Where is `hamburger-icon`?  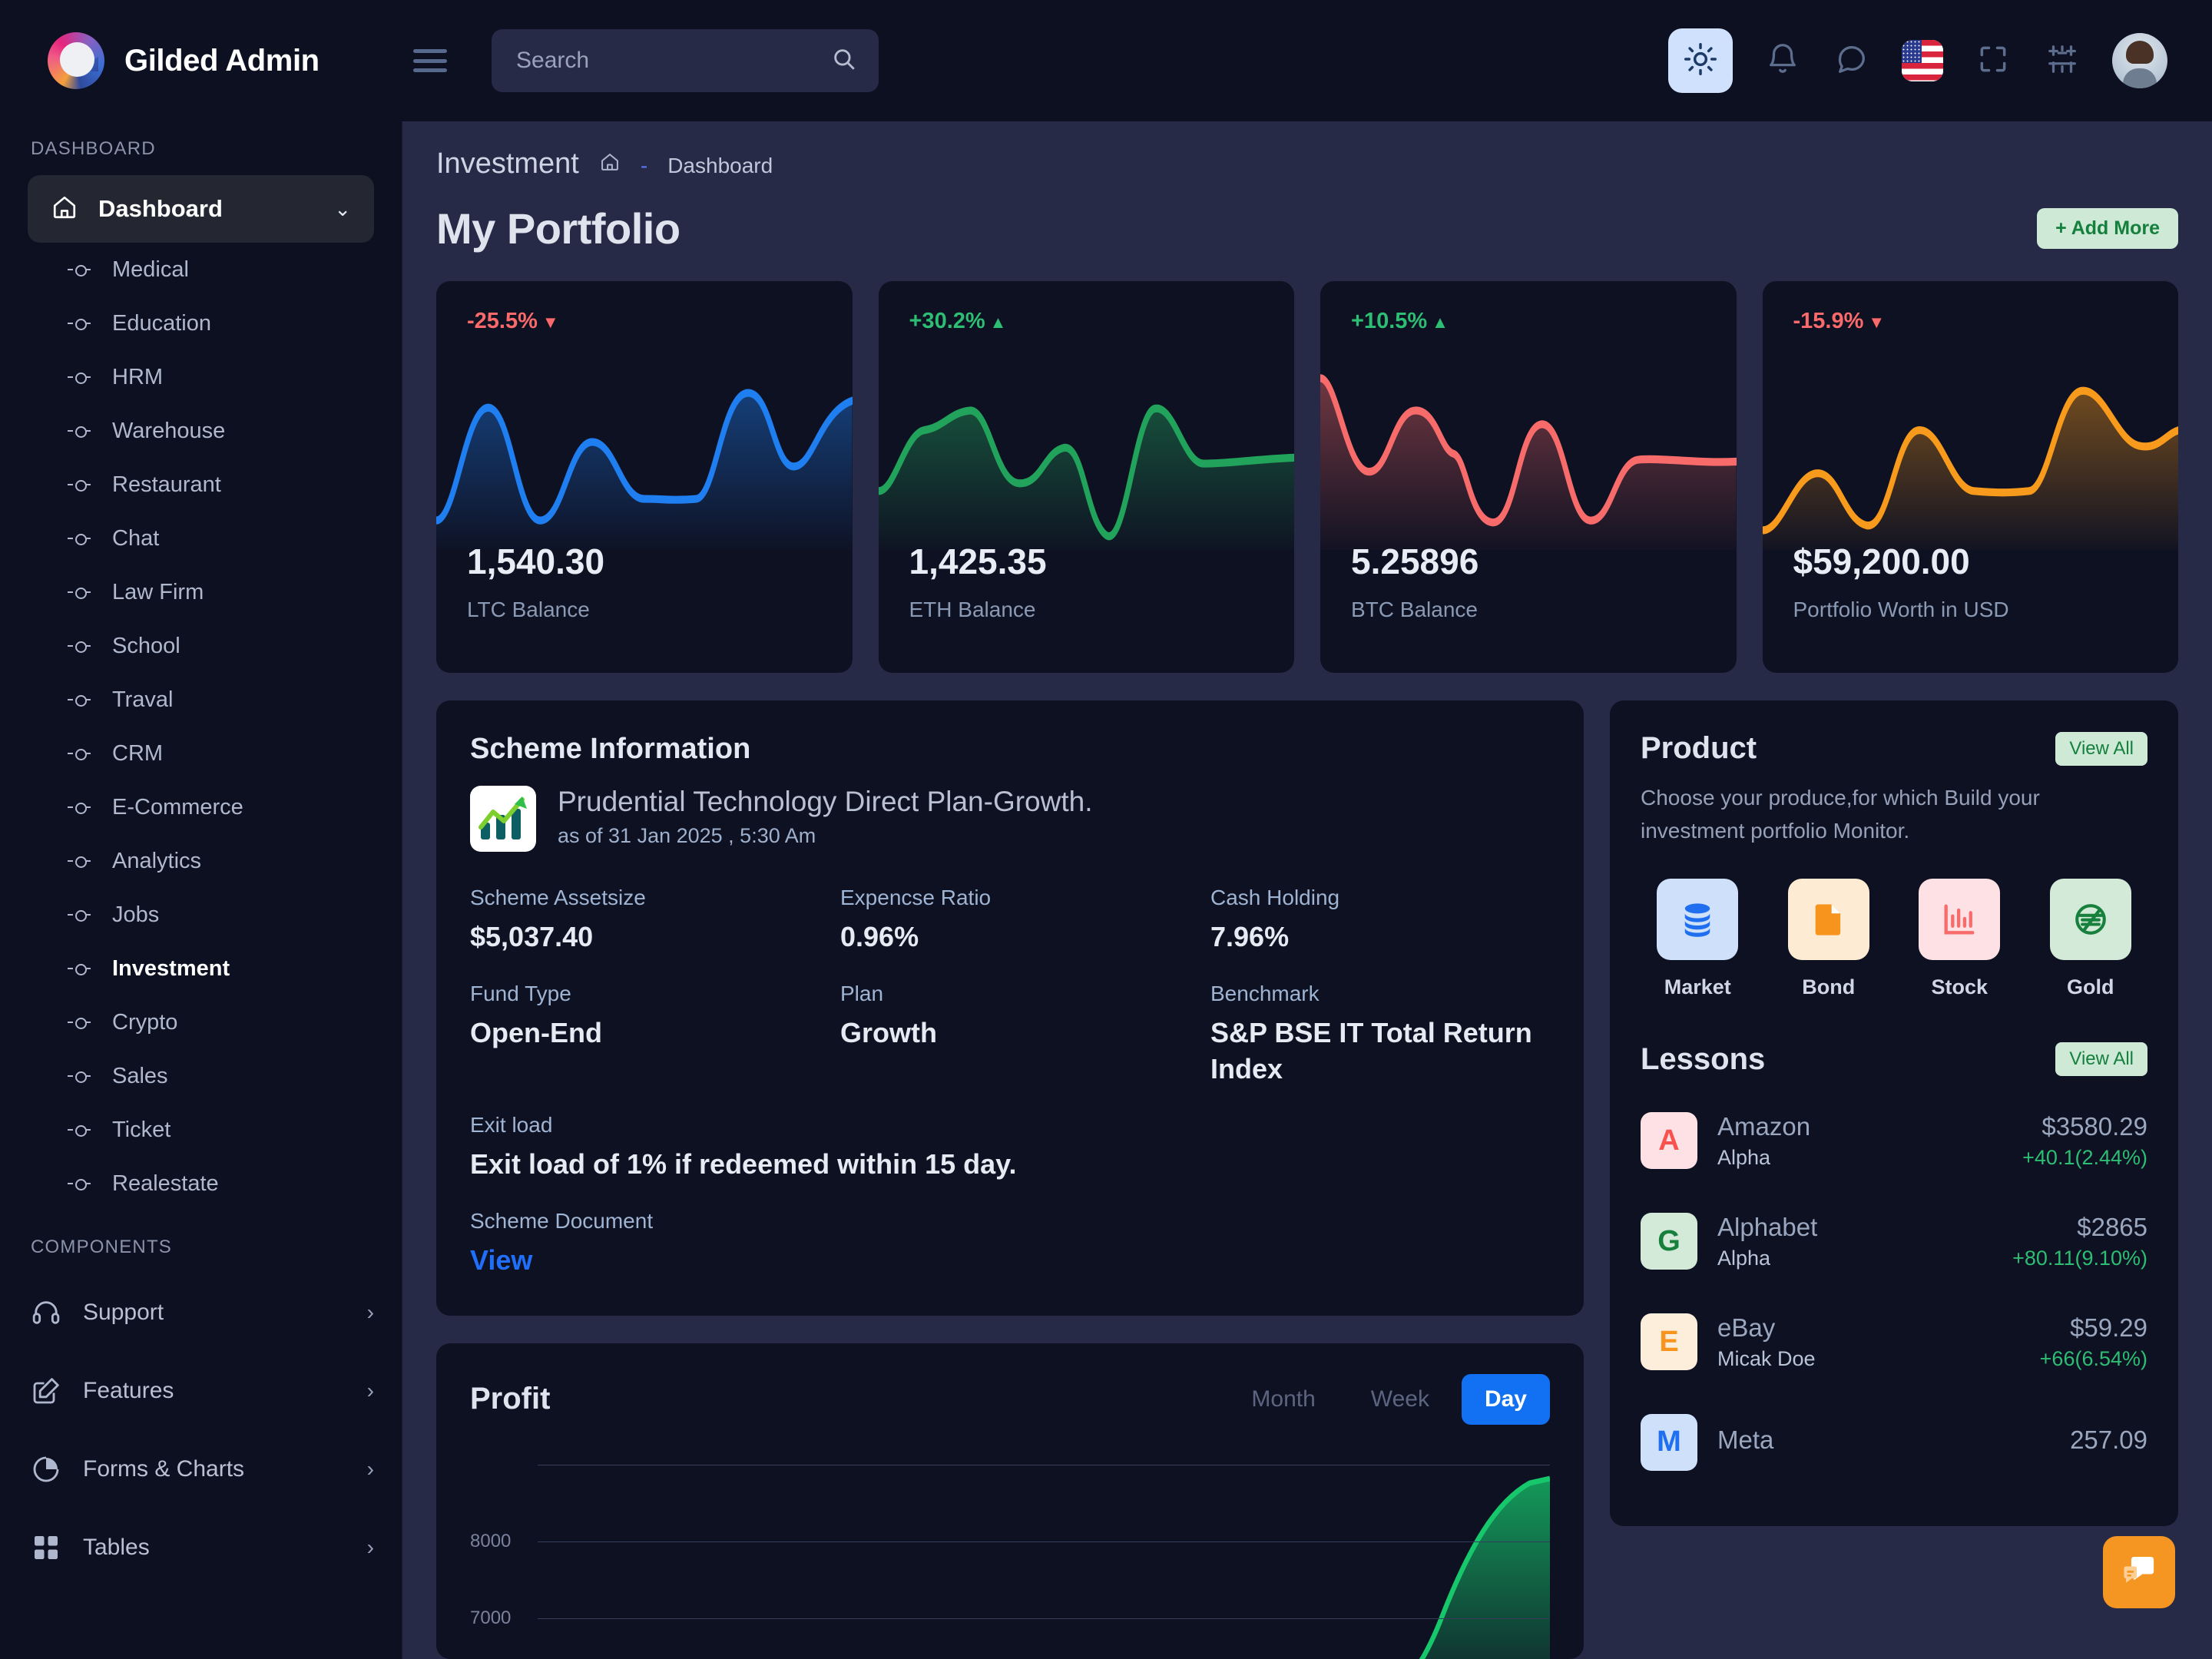 hamburger-icon is located at coordinates (430, 61).